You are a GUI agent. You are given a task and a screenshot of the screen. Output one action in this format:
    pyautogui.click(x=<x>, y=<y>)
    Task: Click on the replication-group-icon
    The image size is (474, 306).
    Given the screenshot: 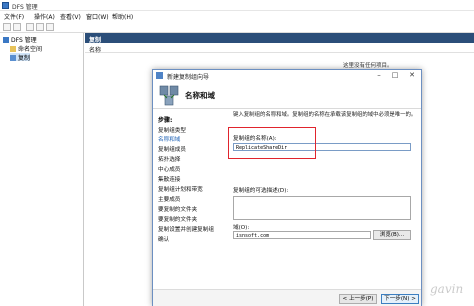 What is the action you would take?
    pyautogui.click(x=169, y=95)
    